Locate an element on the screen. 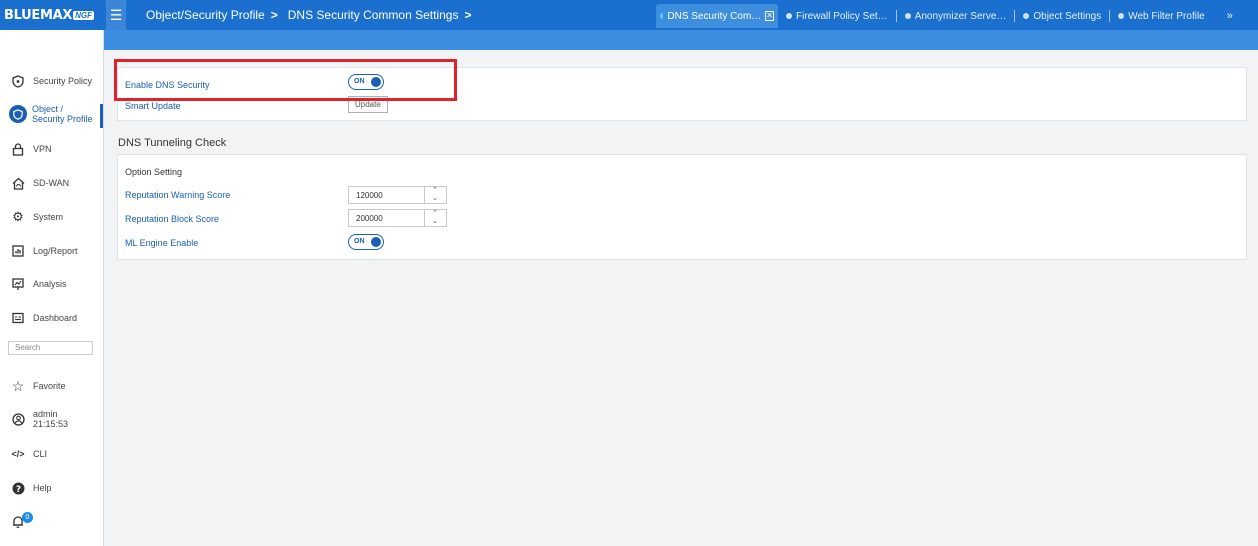  sidebar-item-notifications is located at coordinates (51, 521).